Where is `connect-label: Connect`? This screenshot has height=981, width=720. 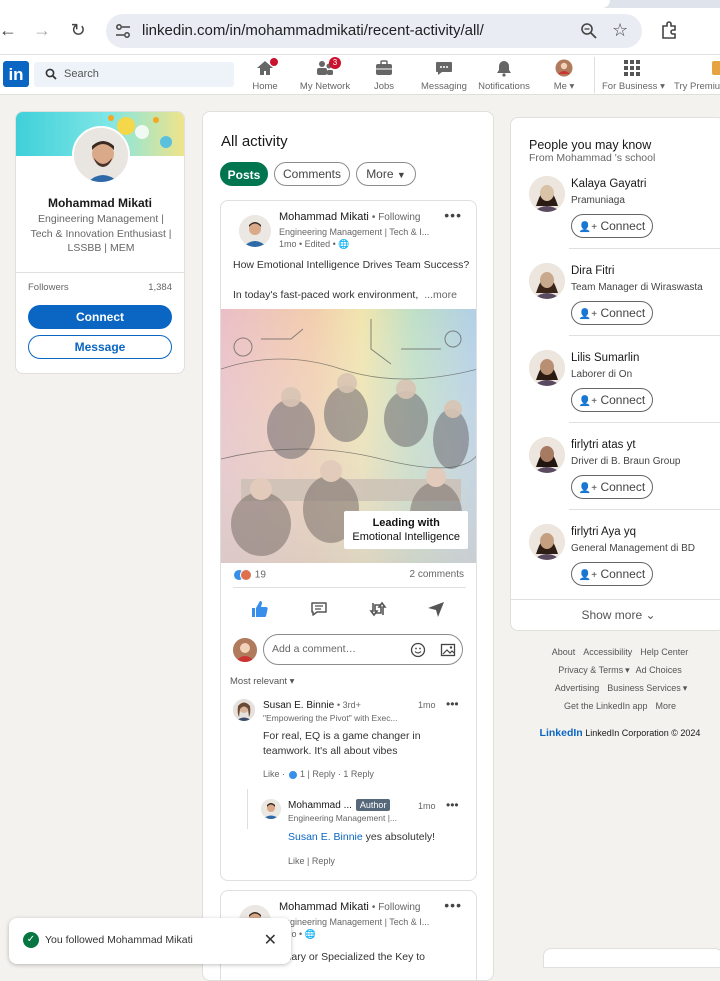 connect-label: Connect is located at coordinates (623, 313).